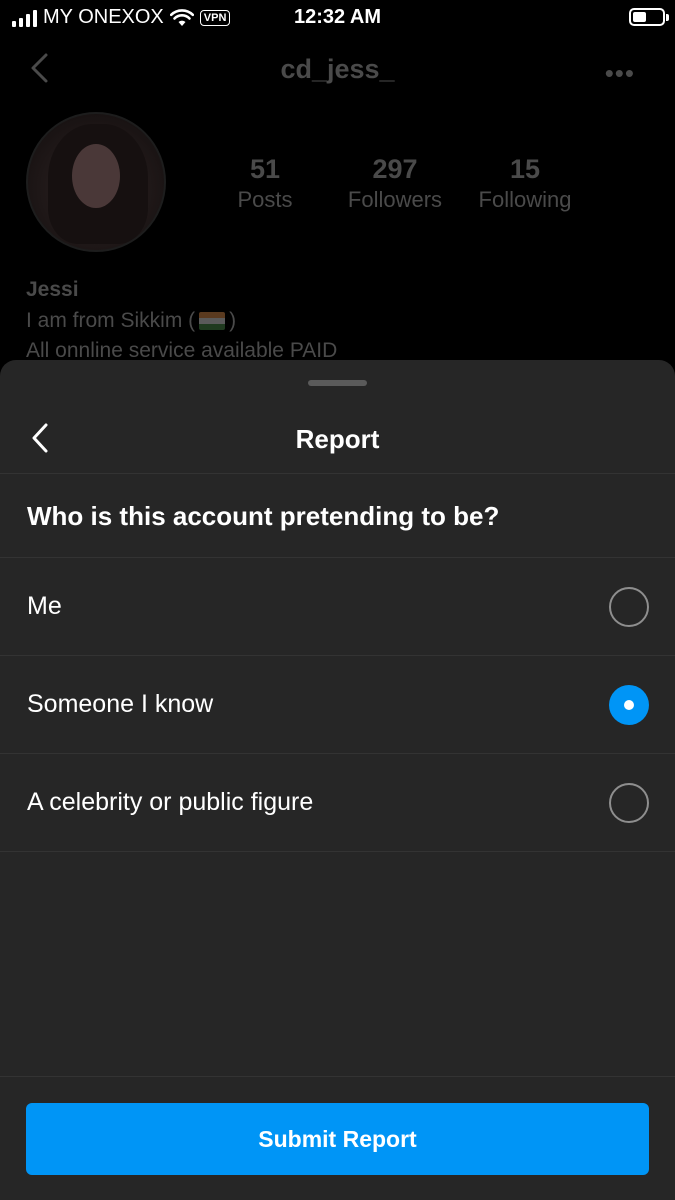  What do you see at coordinates (525, 169) in the screenshot?
I see `stat-value: 15` at bounding box center [525, 169].